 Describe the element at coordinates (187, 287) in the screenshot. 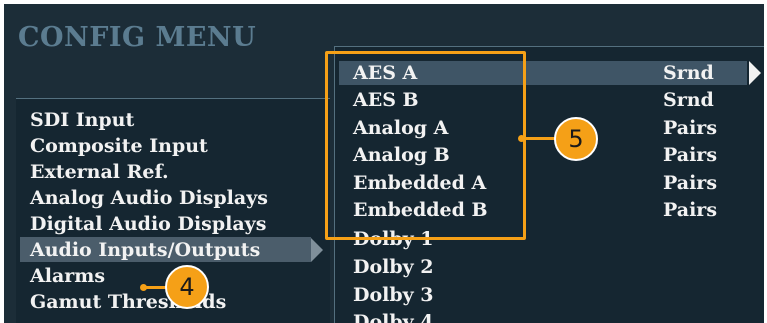

I see `callout-number-4: 4` at that location.